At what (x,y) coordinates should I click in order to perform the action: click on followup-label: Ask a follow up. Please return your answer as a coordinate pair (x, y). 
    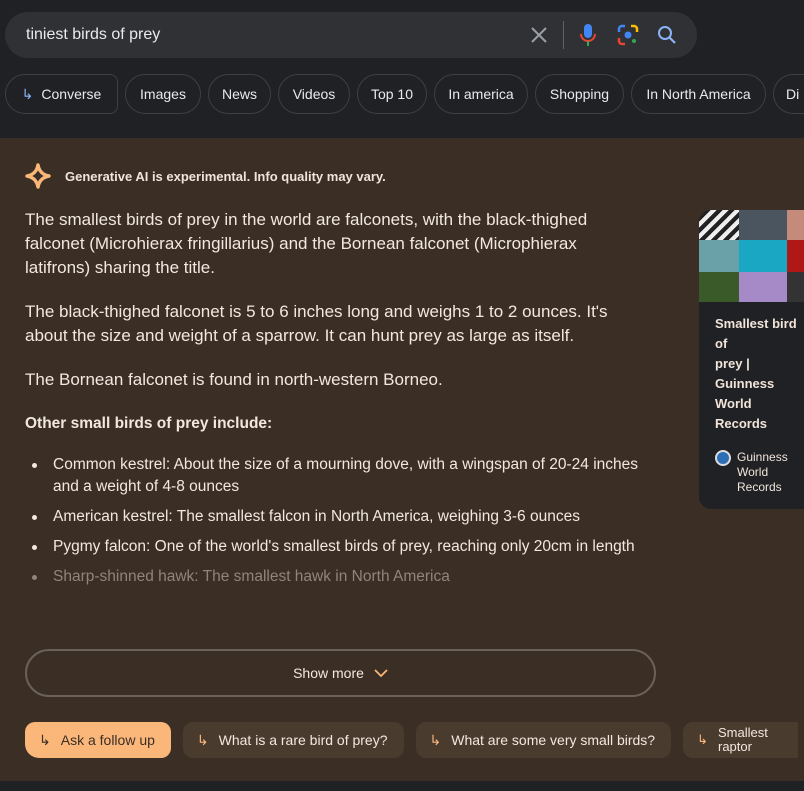
    Looking at the image, I should click on (107, 740).